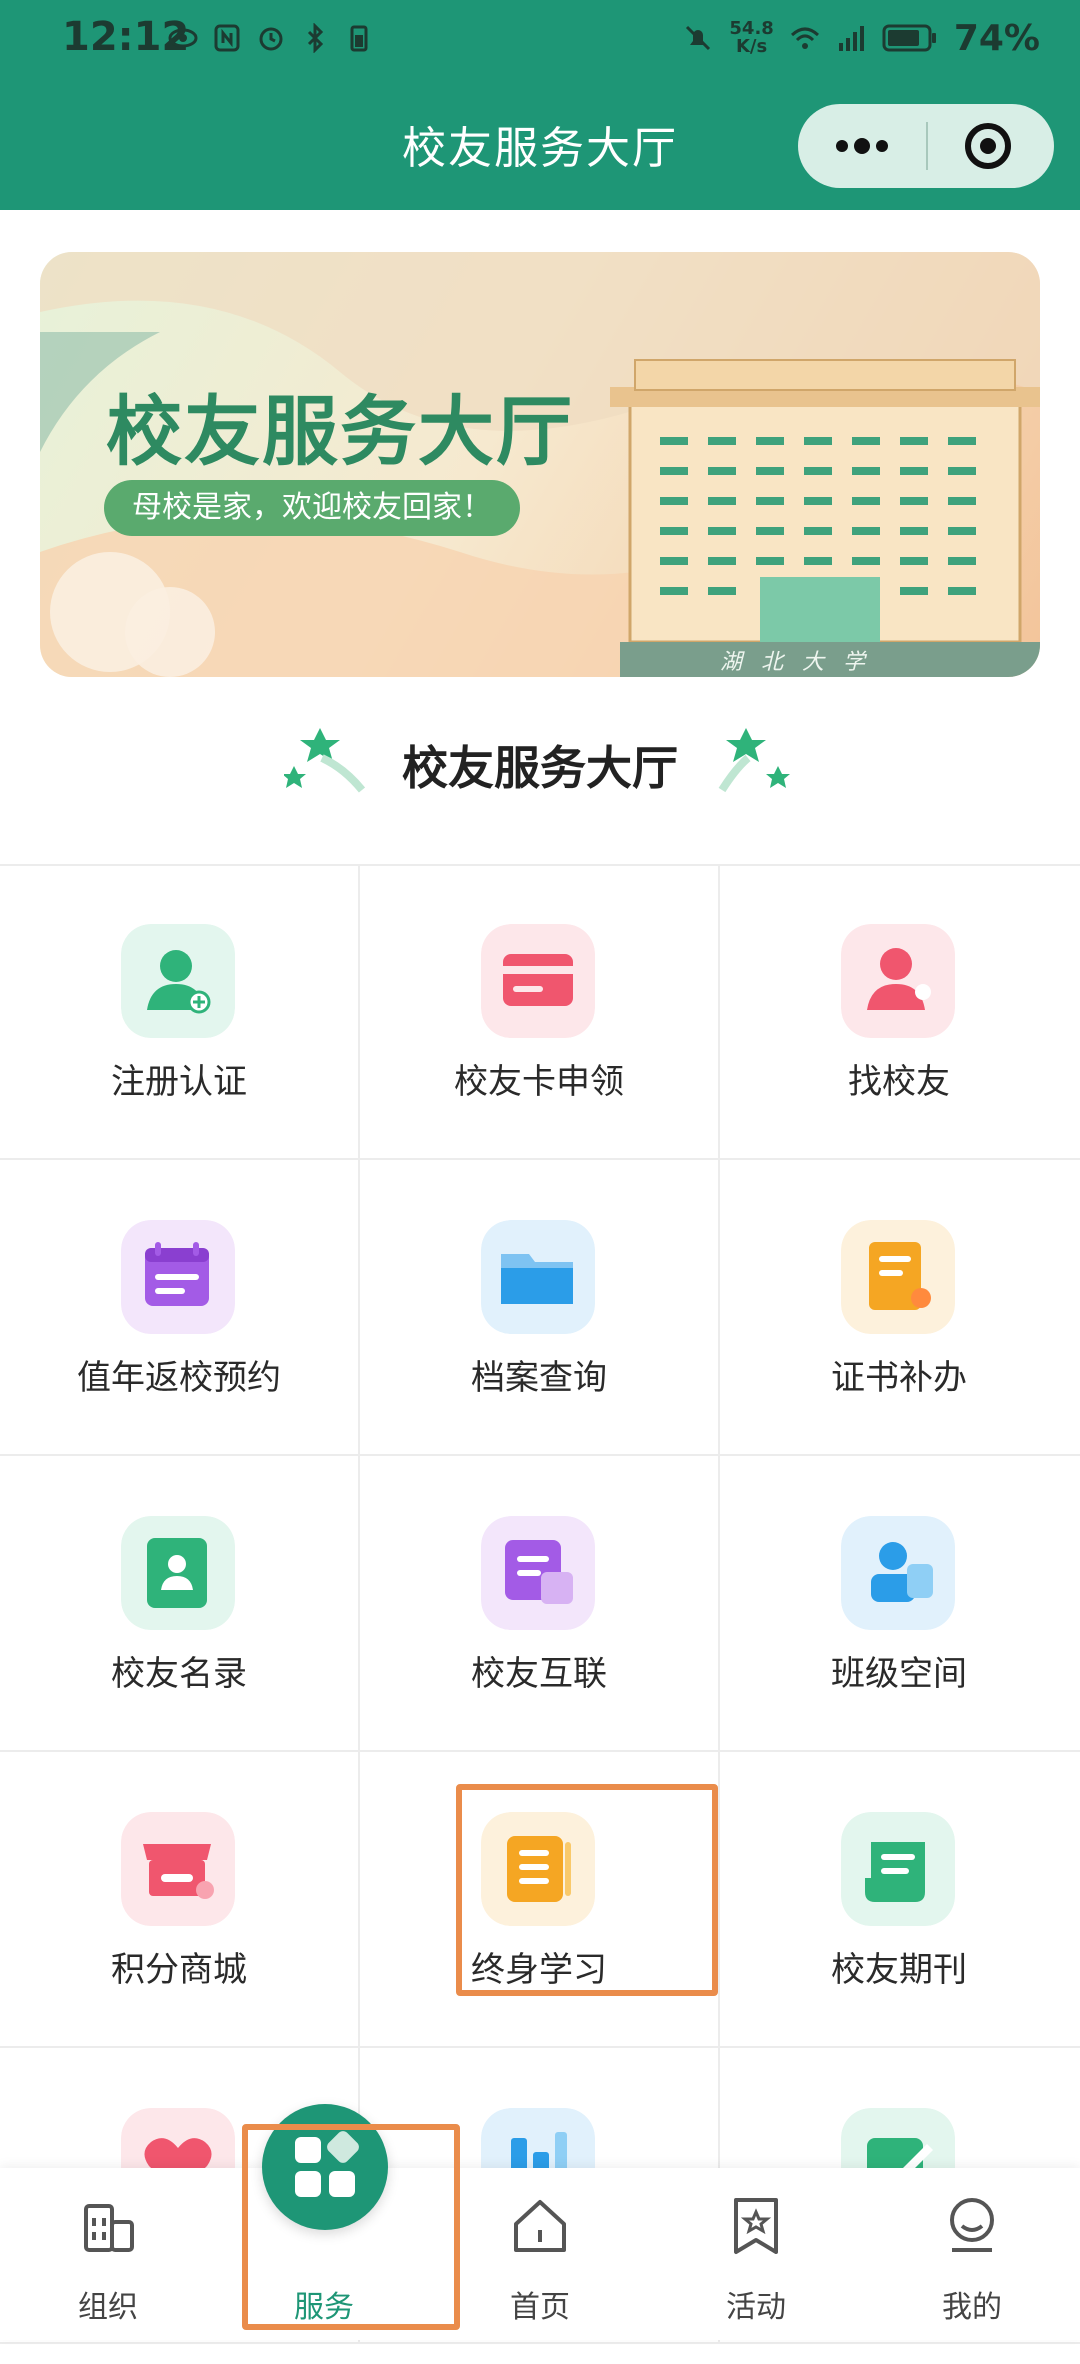 Image resolution: width=1080 pixels, height=2364 pixels. Describe the element at coordinates (178, 981) in the screenshot. I see `user-add-icon` at that location.